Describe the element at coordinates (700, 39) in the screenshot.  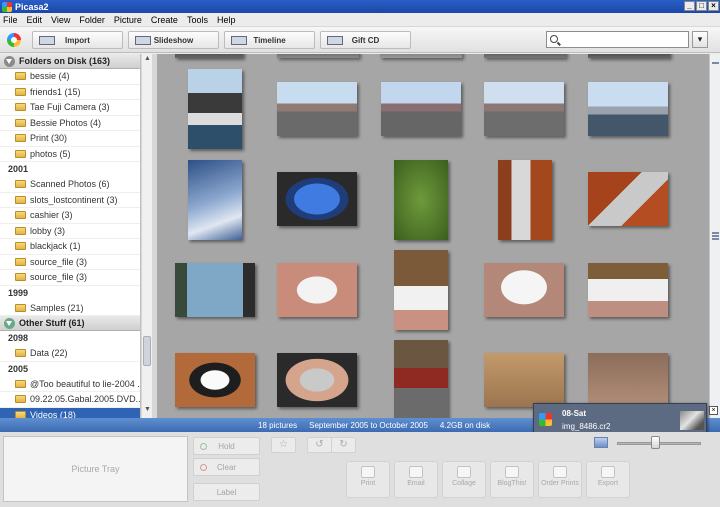
I see `search-options-button: ▾` at that location.